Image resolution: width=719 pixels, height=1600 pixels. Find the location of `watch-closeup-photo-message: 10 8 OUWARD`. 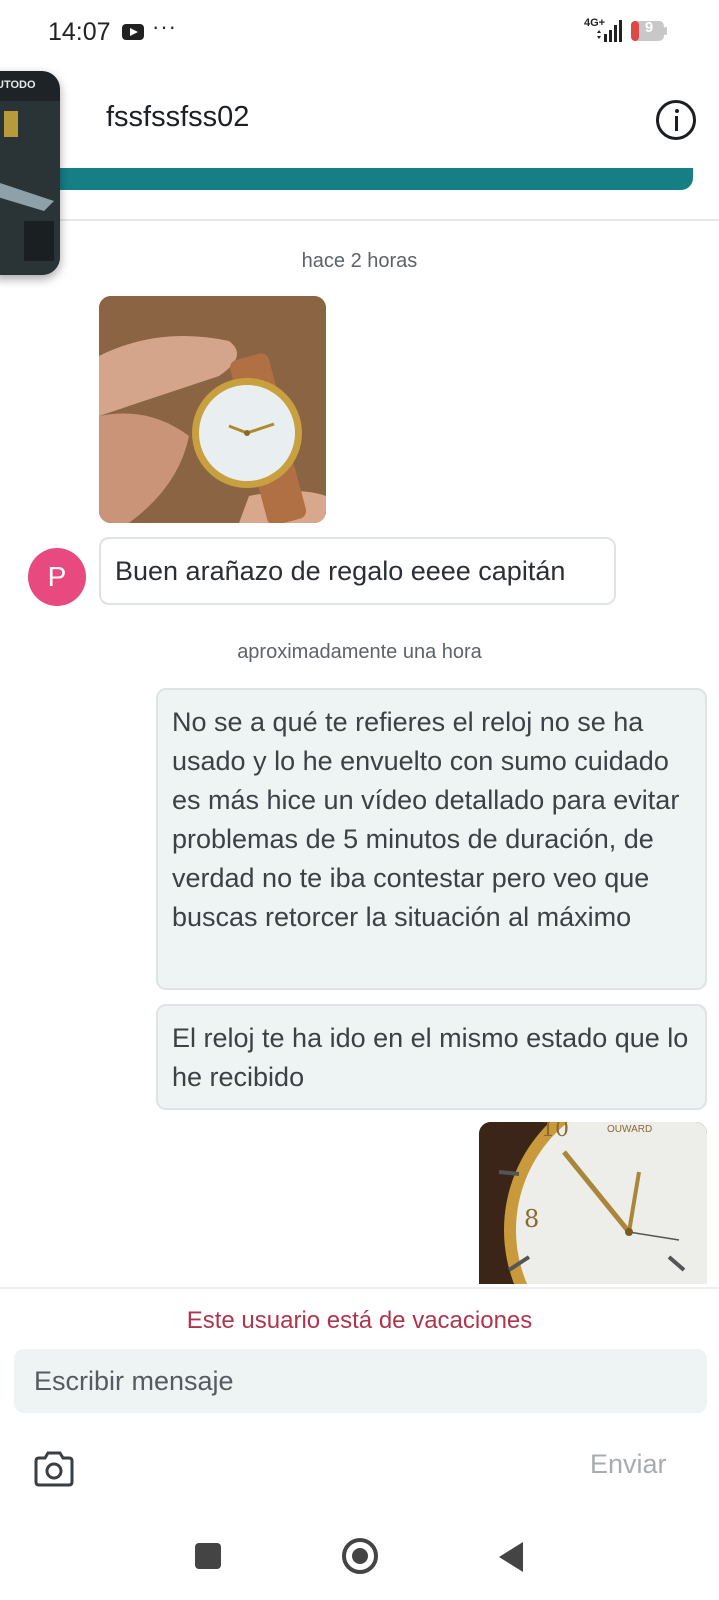

watch-closeup-photo-message: 10 8 OUWARD is located at coordinates (593, 1203).